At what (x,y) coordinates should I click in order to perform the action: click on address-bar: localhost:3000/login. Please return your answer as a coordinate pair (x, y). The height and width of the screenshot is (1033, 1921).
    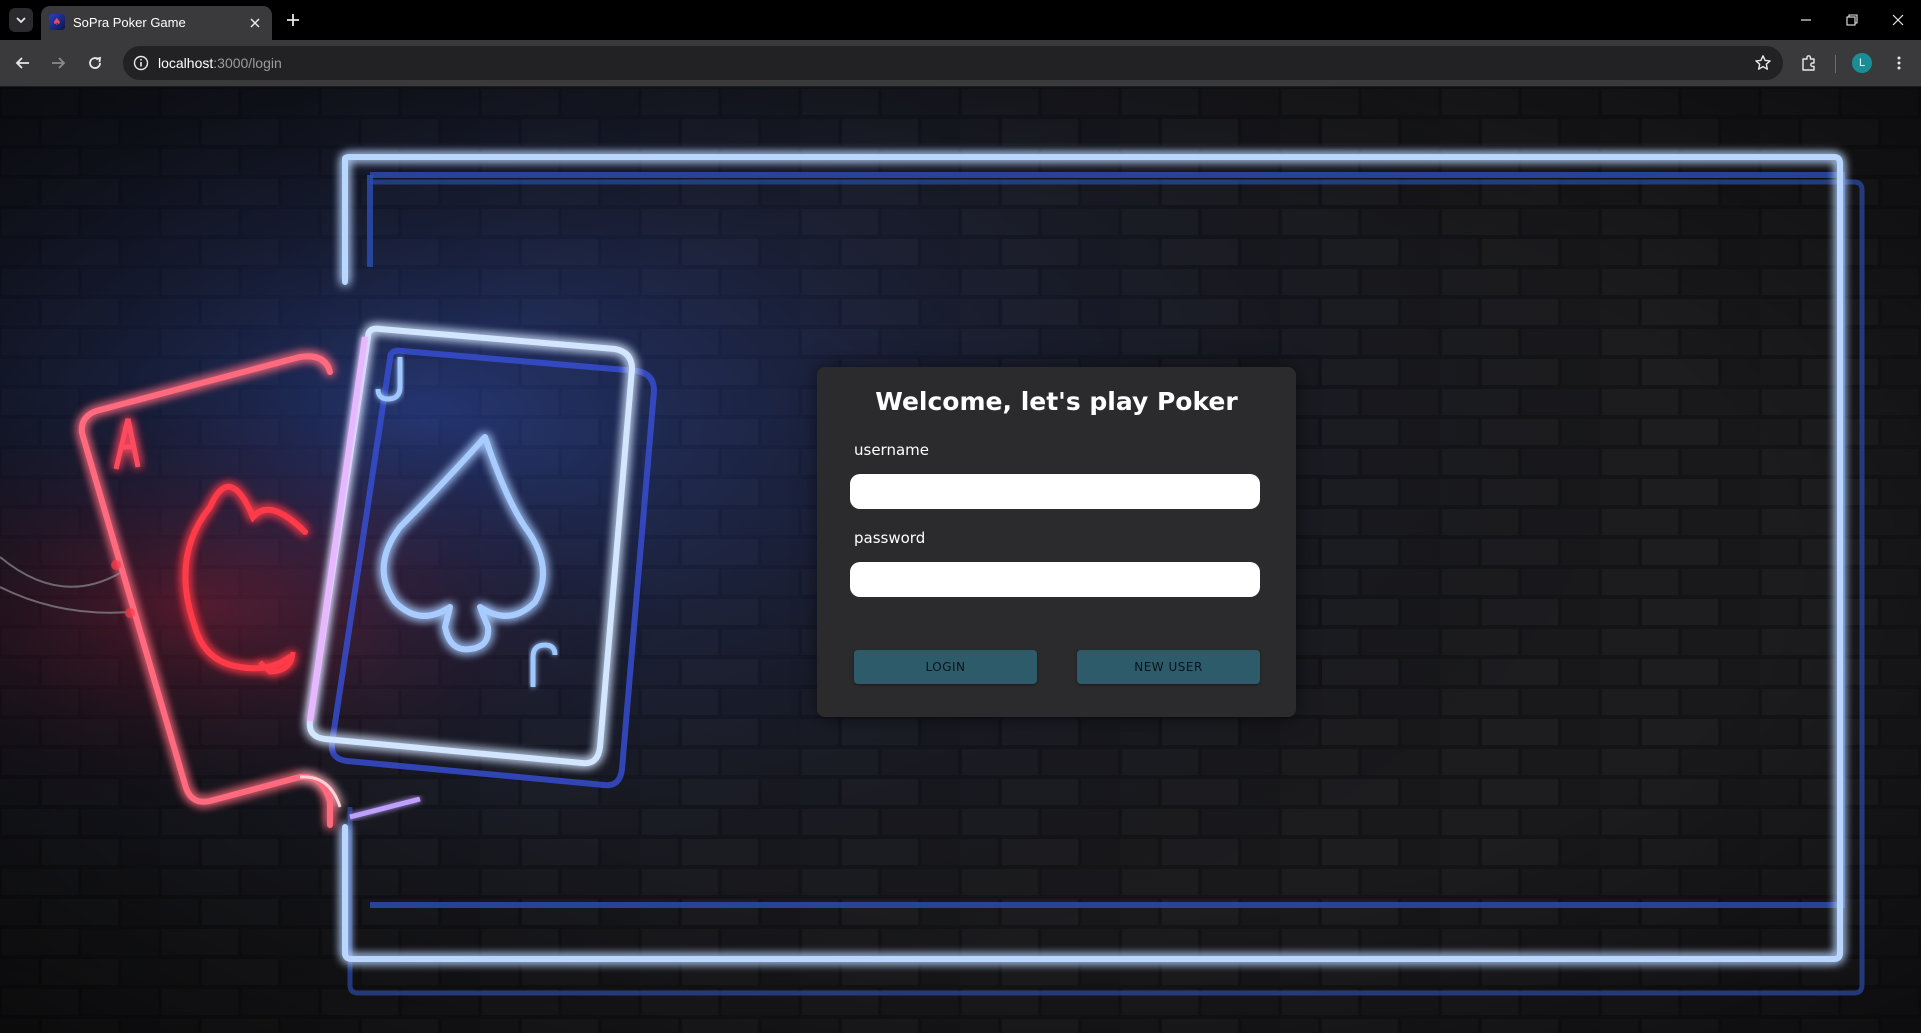
    Looking at the image, I should click on (953, 63).